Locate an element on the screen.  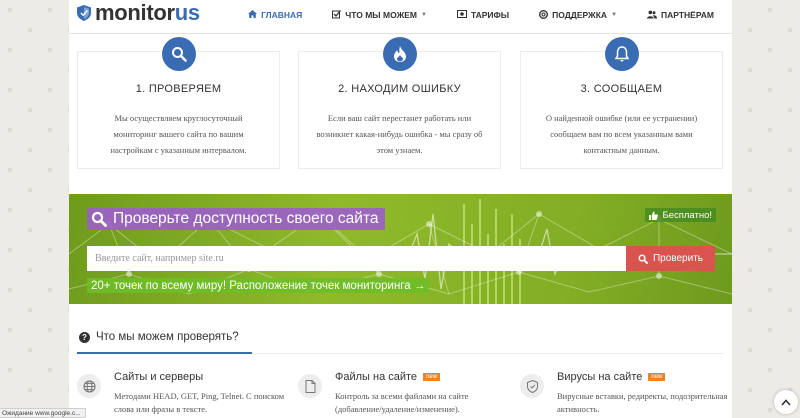
feature-title-text: Файлы на сайте is located at coordinates (376, 377).